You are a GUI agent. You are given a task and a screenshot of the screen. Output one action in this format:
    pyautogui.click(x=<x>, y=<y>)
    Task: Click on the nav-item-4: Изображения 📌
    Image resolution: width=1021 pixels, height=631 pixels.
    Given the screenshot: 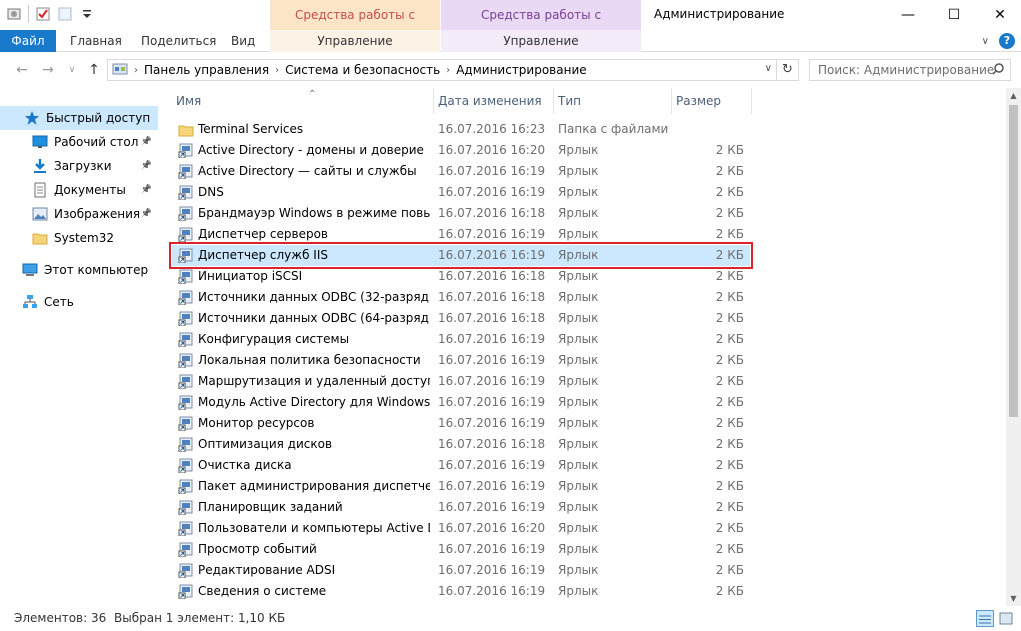 What is the action you would take?
    pyautogui.click(x=79, y=214)
    